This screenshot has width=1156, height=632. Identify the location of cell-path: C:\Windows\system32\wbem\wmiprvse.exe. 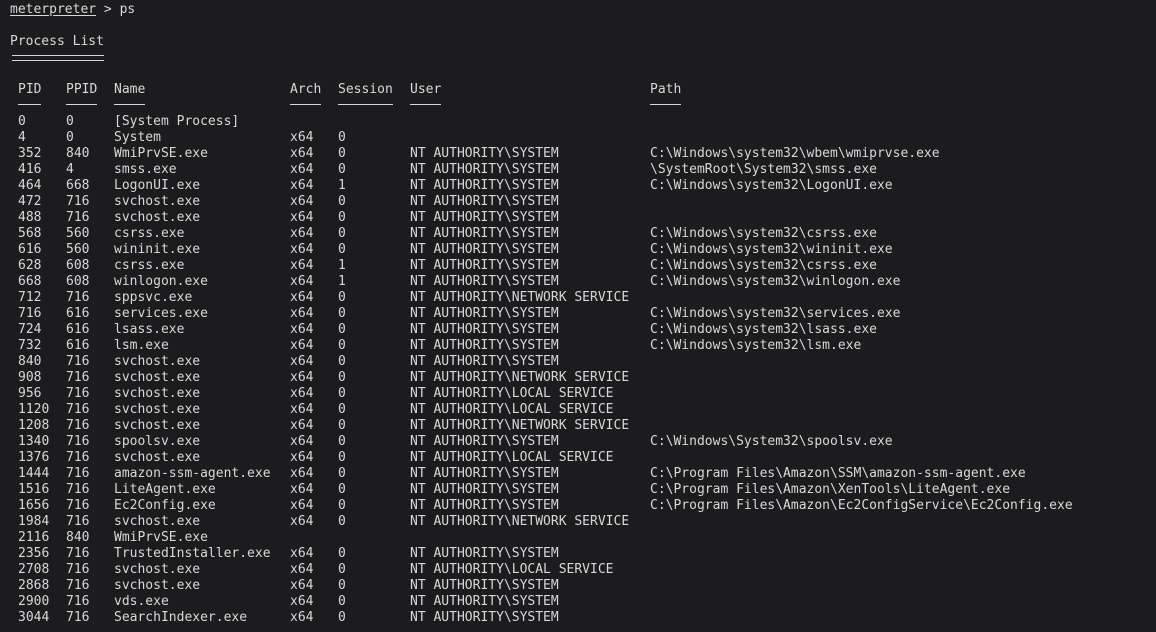
(795, 153).